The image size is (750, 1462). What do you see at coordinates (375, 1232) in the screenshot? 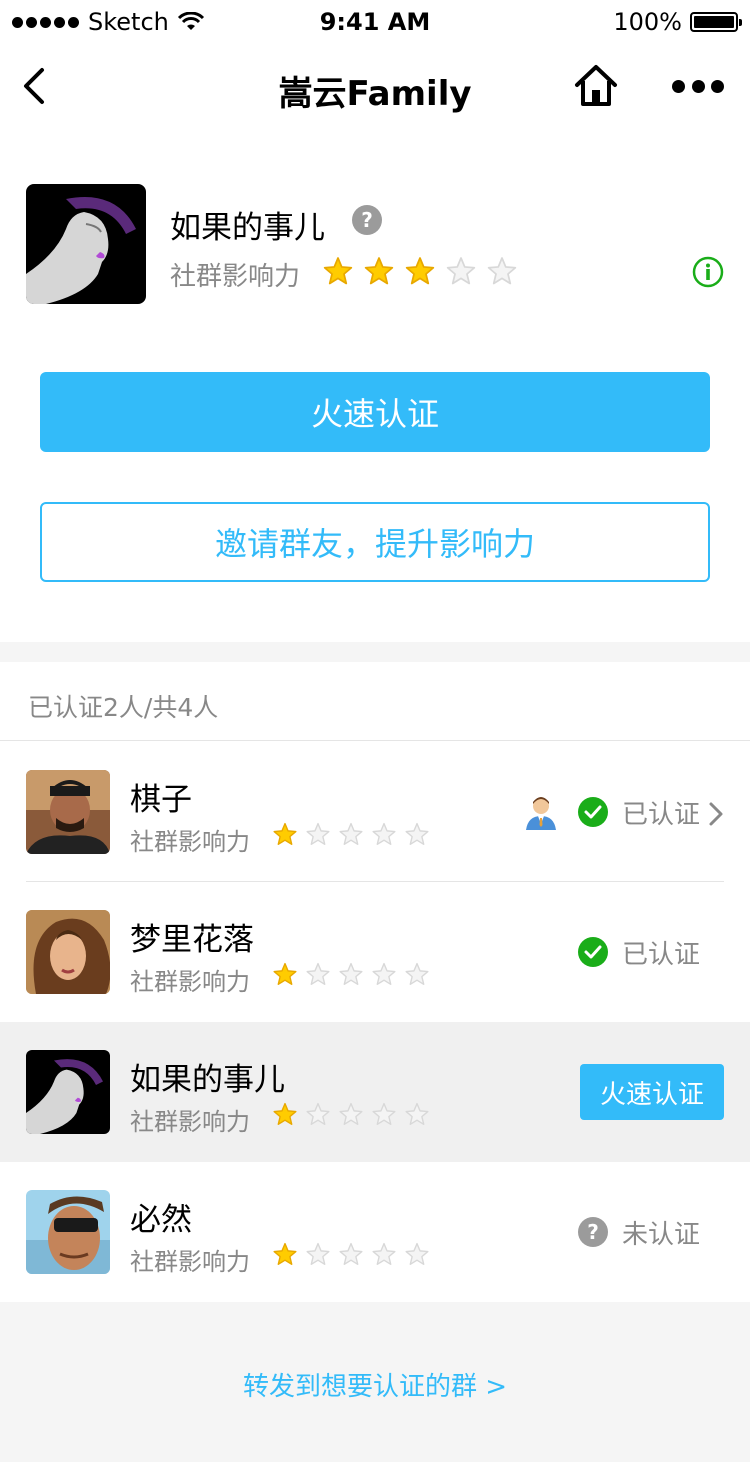
I see `member-row: 必然 社群影响力 ? 未认证` at bounding box center [375, 1232].